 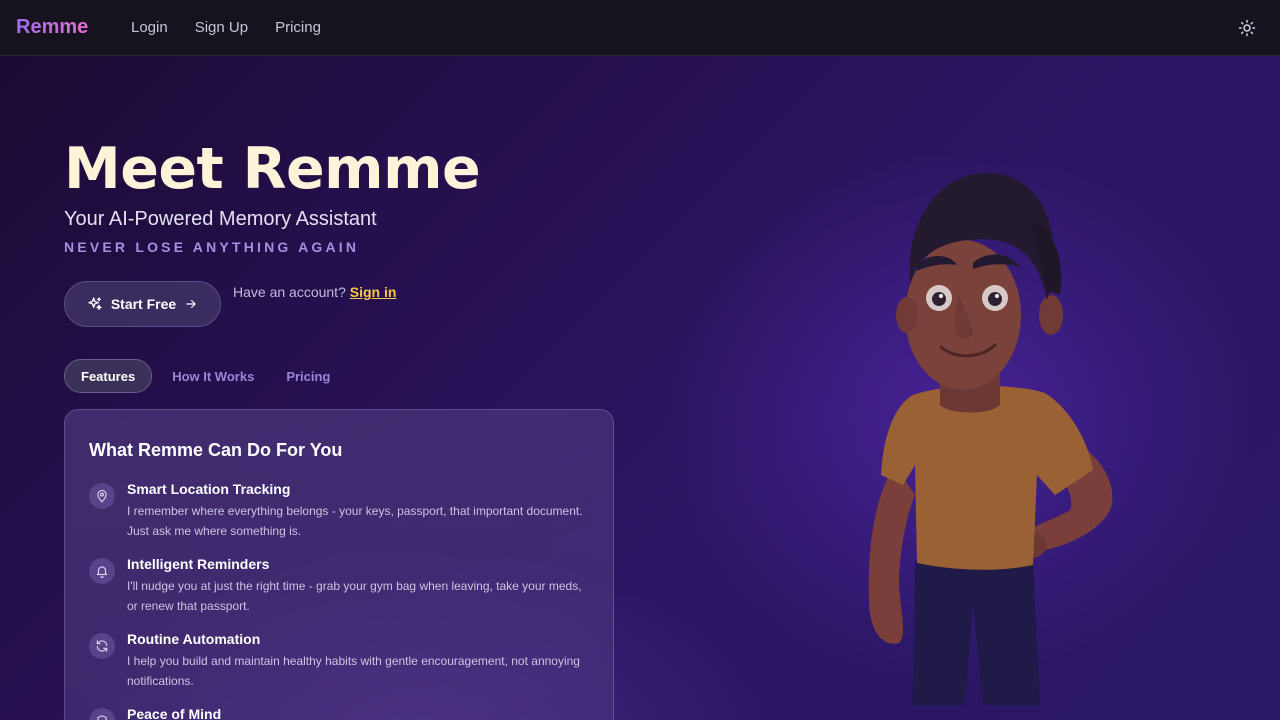 What do you see at coordinates (194, 639) in the screenshot?
I see `feature-title: Routine Automation` at bounding box center [194, 639].